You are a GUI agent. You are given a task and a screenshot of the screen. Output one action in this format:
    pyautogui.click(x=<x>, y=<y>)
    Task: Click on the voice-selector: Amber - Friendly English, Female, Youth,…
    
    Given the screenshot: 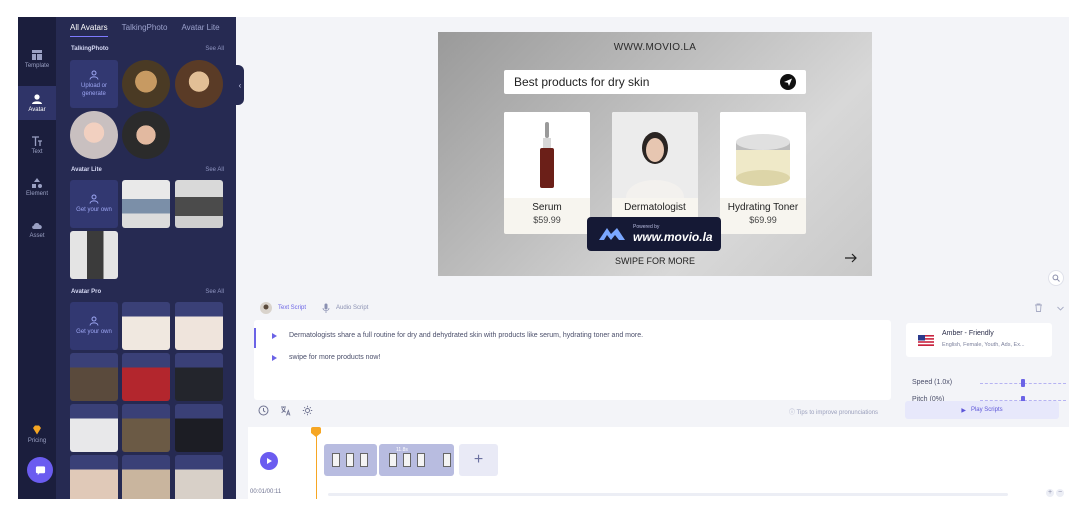 What is the action you would take?
    pyautogui.click(x=979, y=340)
    